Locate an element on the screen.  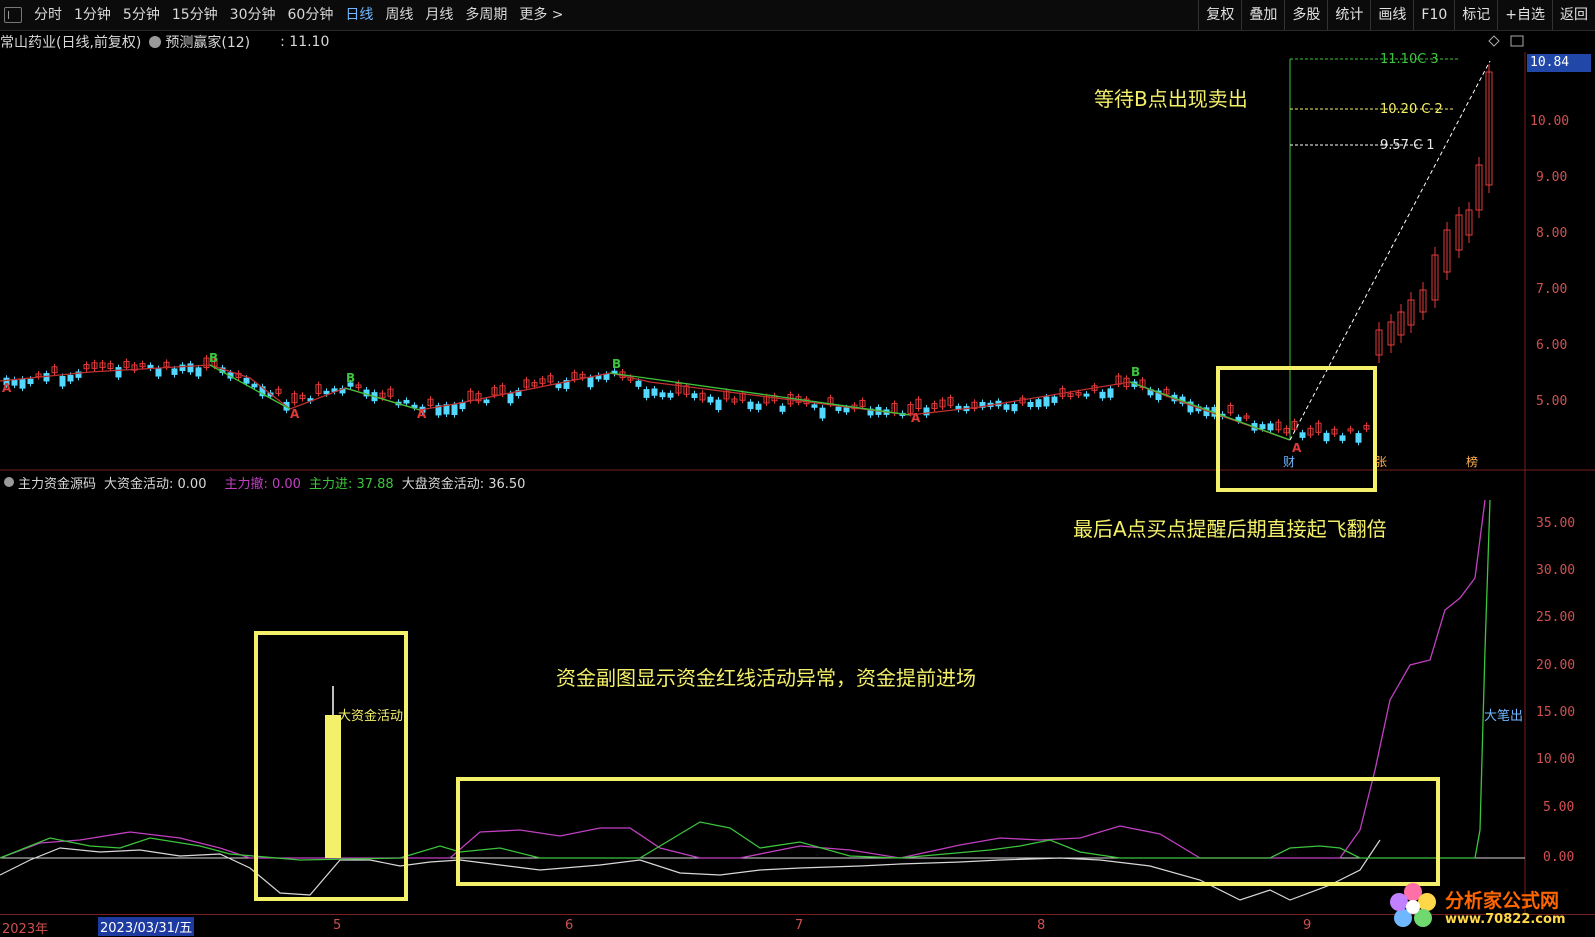
price-tick-8: 8.00 is located at coordinates (1552, 233).